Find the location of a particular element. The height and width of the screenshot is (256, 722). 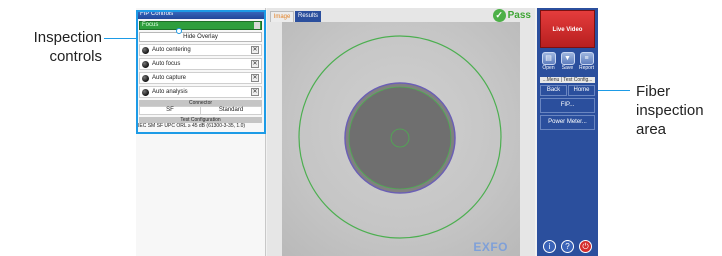

callout-right-line2: inspection is located at coordinates (670, 110).